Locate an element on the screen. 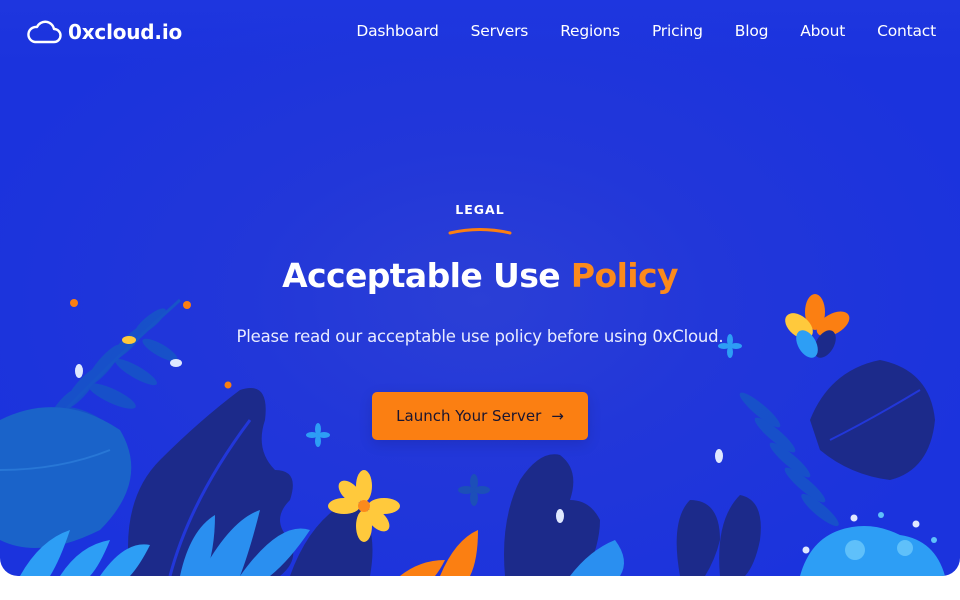  left-fern-leaf is located at coordinates (94, 384).